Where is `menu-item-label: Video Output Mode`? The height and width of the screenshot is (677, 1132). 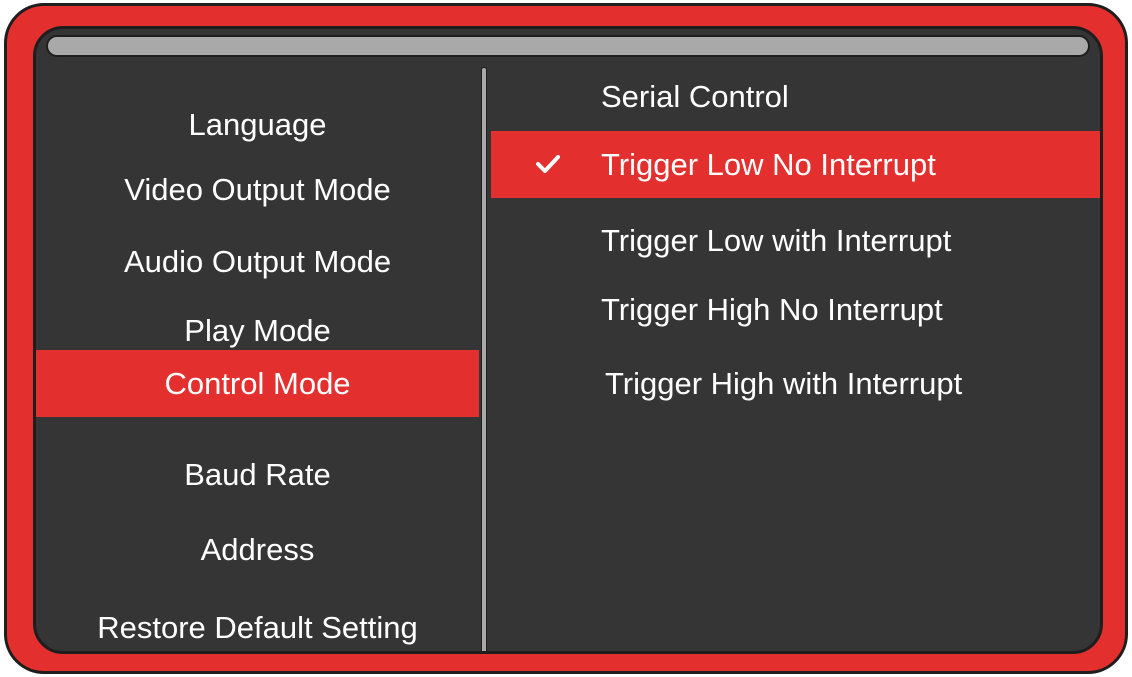 menu-item-label: Video Output Mode is located at coordinates (257, 189).